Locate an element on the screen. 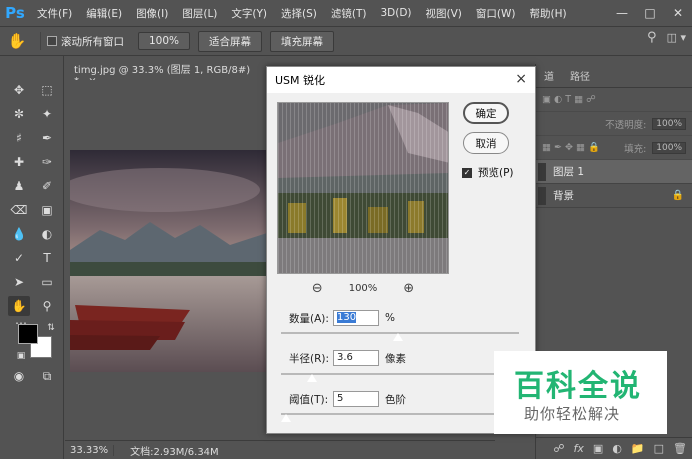 Image resolution: width=692 pixels, height=459 pixels. zoom-in-icon: ⊕ is located at coordinates (408, 288).